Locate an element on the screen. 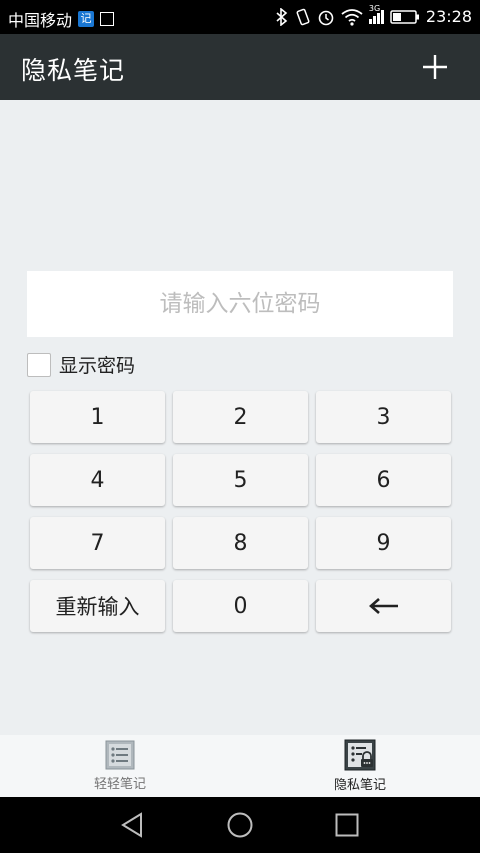 The image size is (480, 853). recents-square-icon is located at coordinates (347, 825).